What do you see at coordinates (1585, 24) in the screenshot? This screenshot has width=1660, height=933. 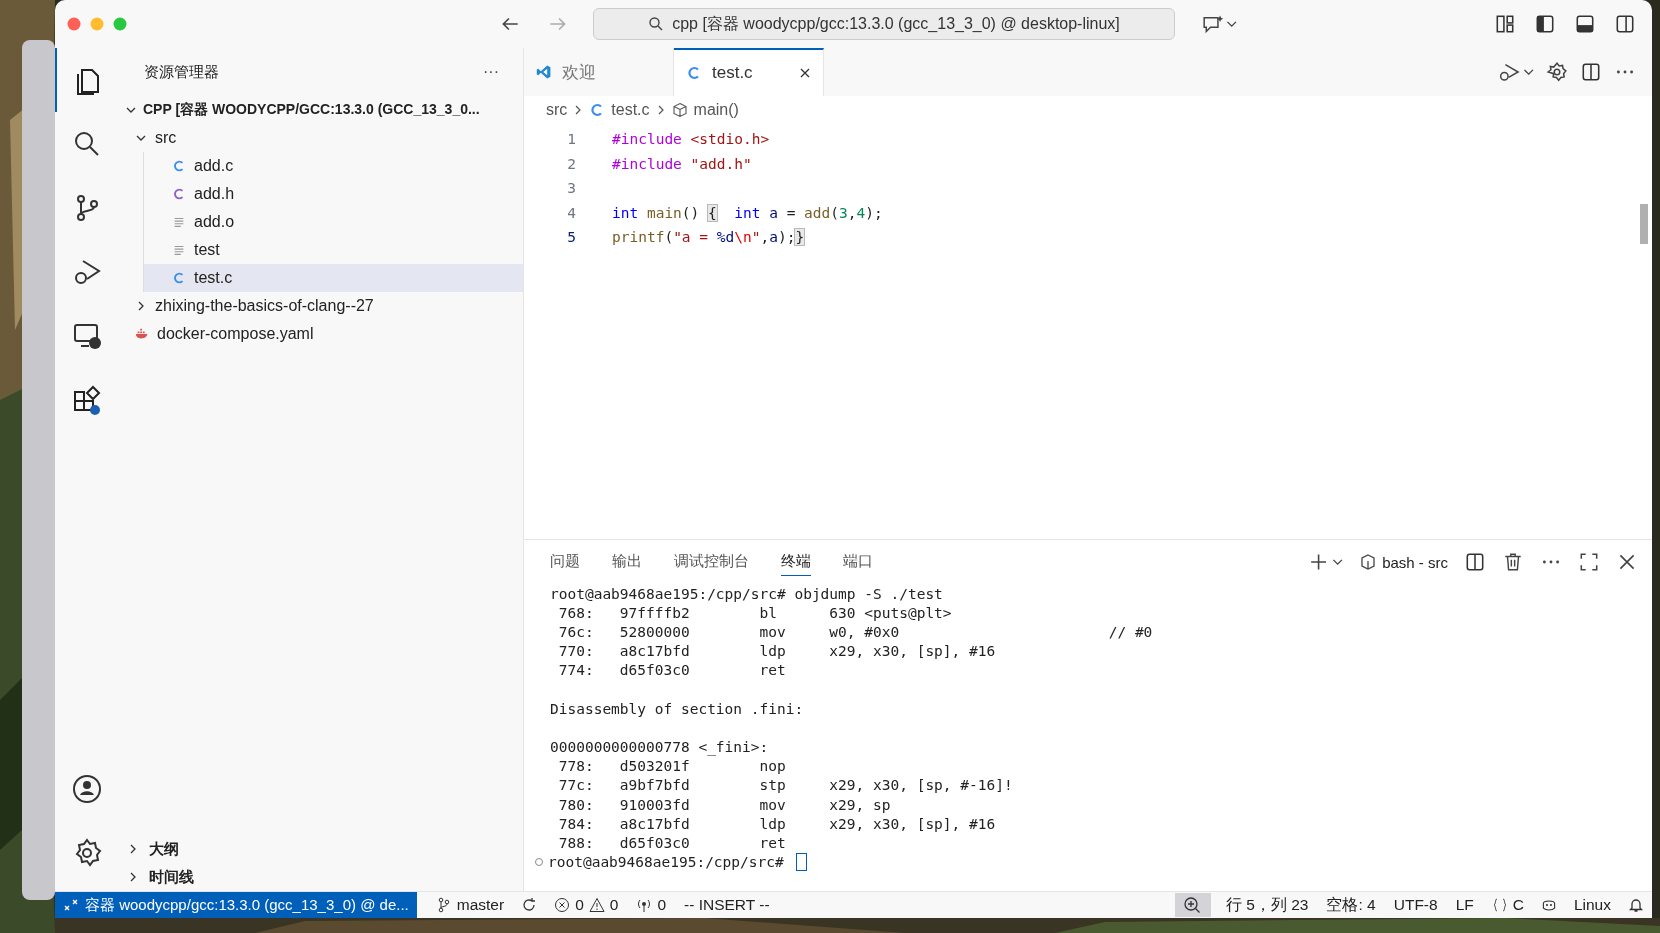 I see `toggle-panel-icon` at bounding box center [1585, 24].